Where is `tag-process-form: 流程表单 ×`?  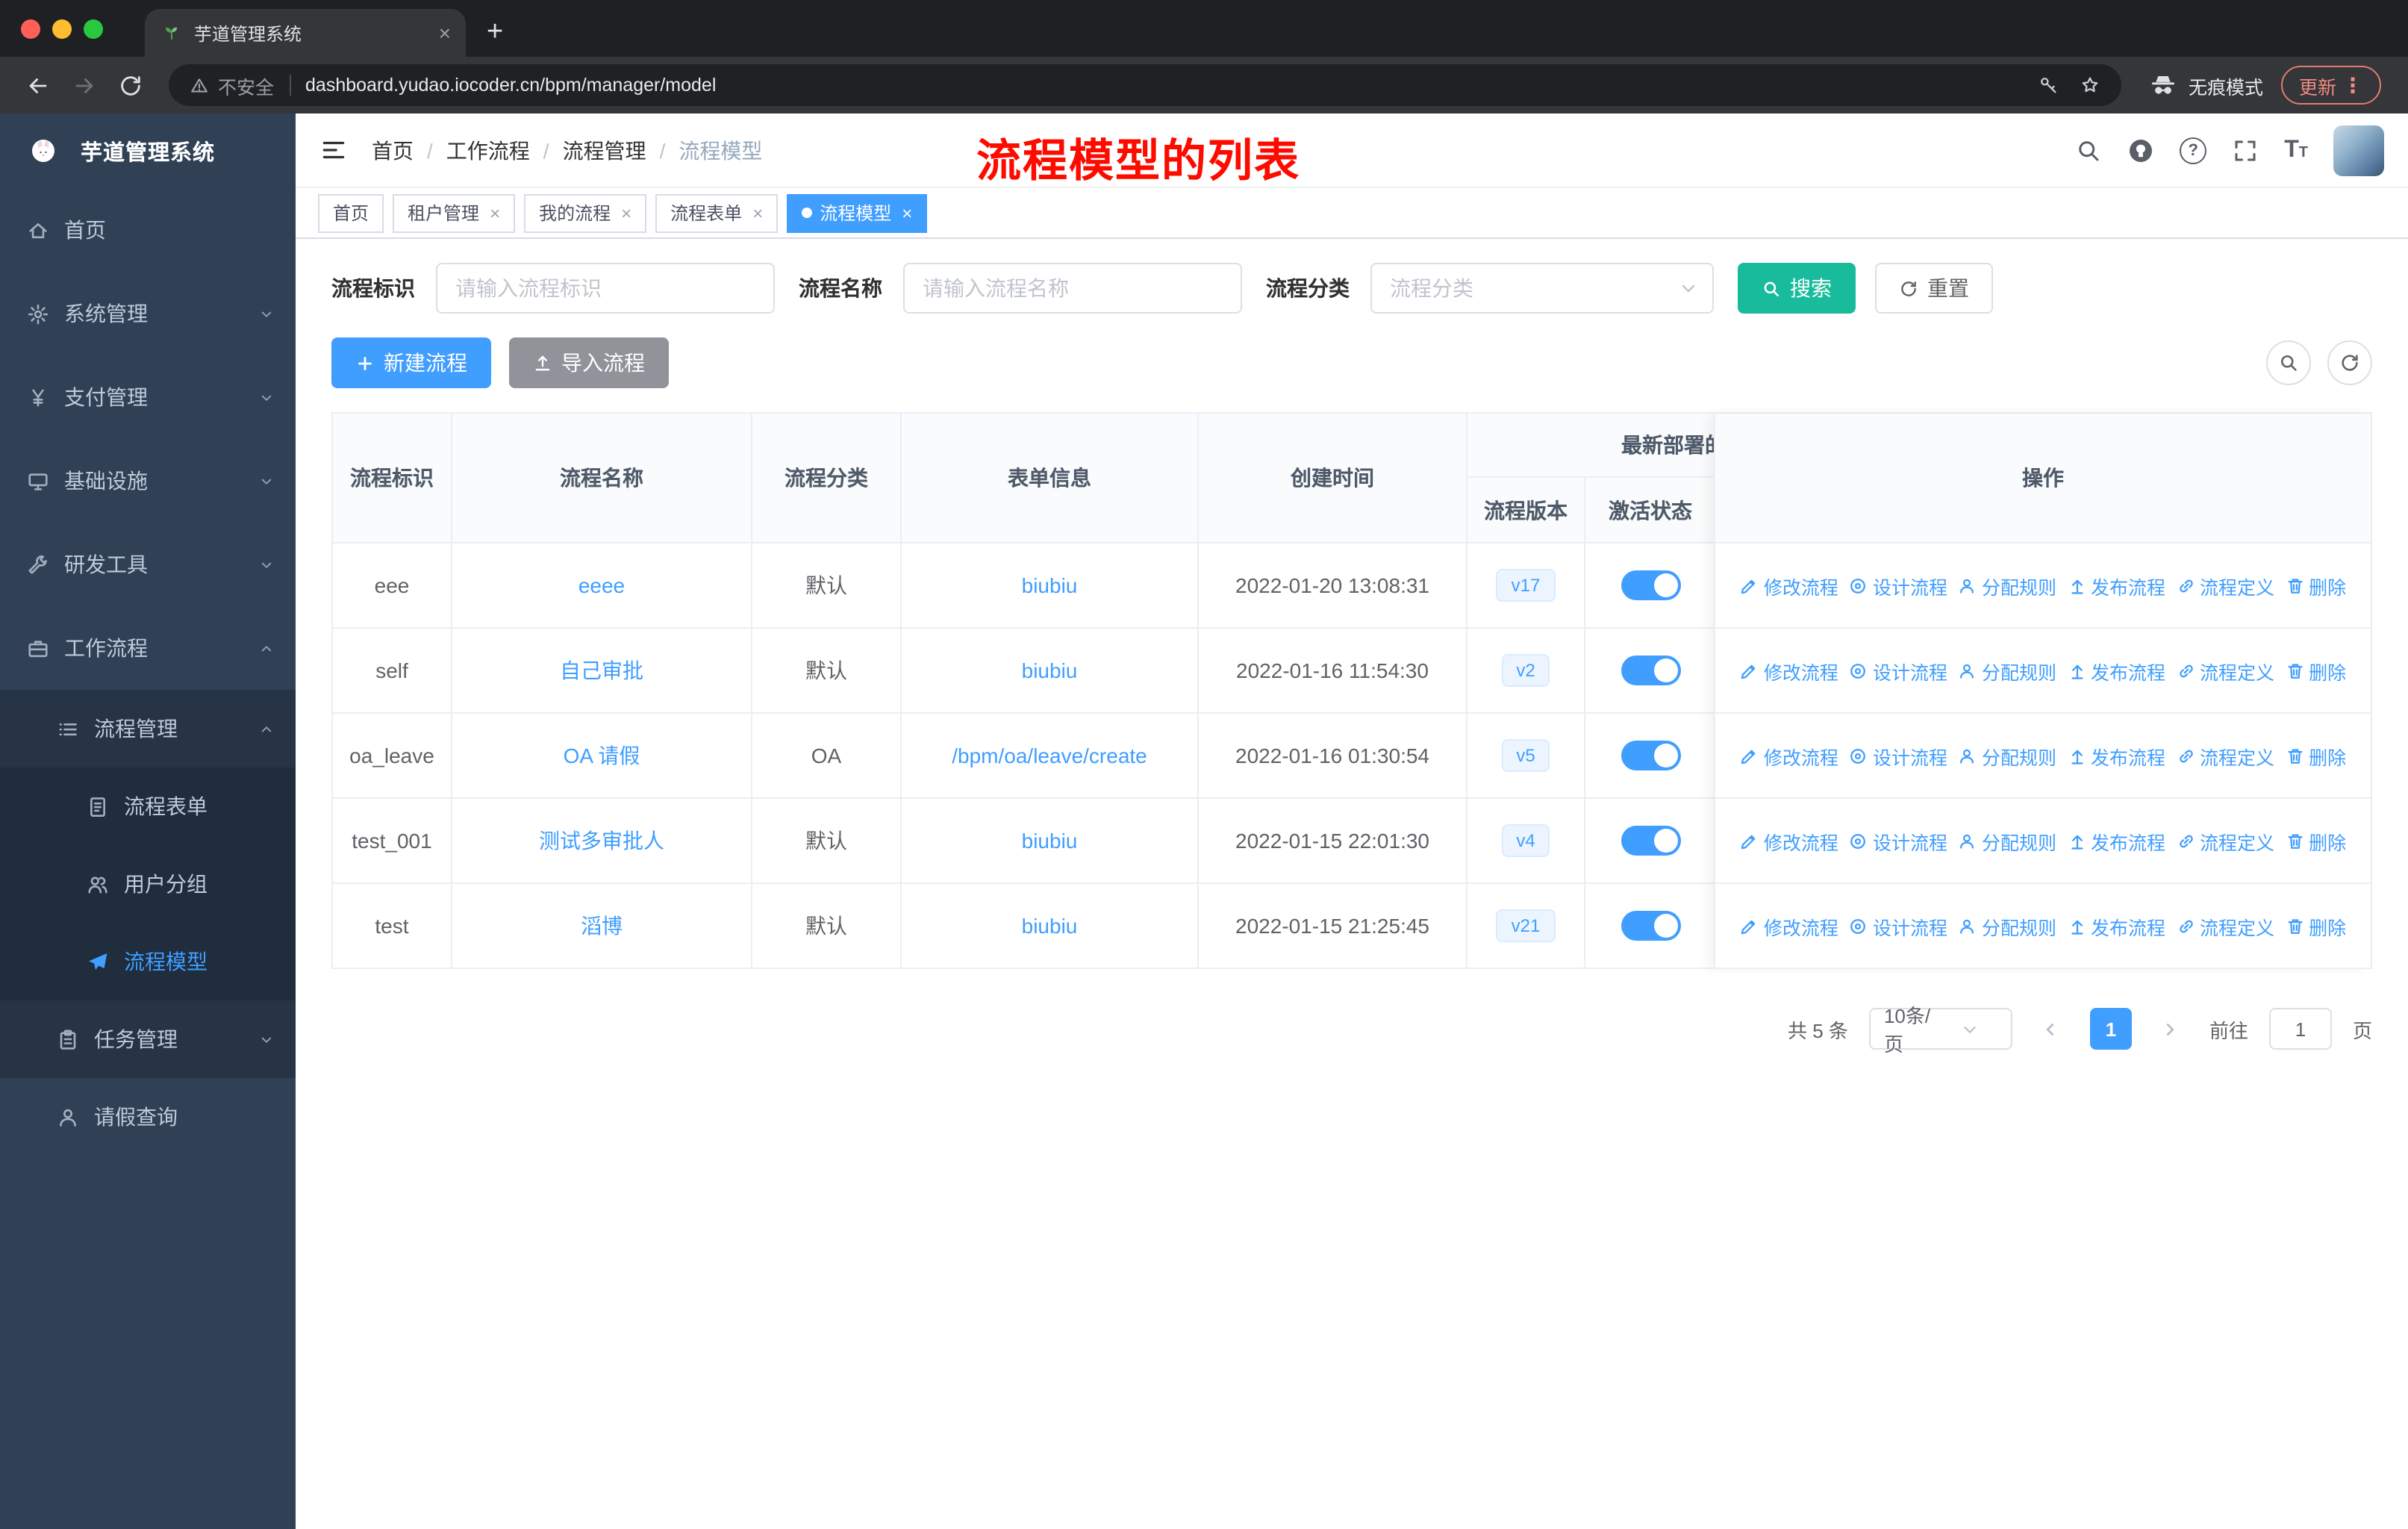
tag-process-form: 流程表单 × is located at coordinates (717, 213).